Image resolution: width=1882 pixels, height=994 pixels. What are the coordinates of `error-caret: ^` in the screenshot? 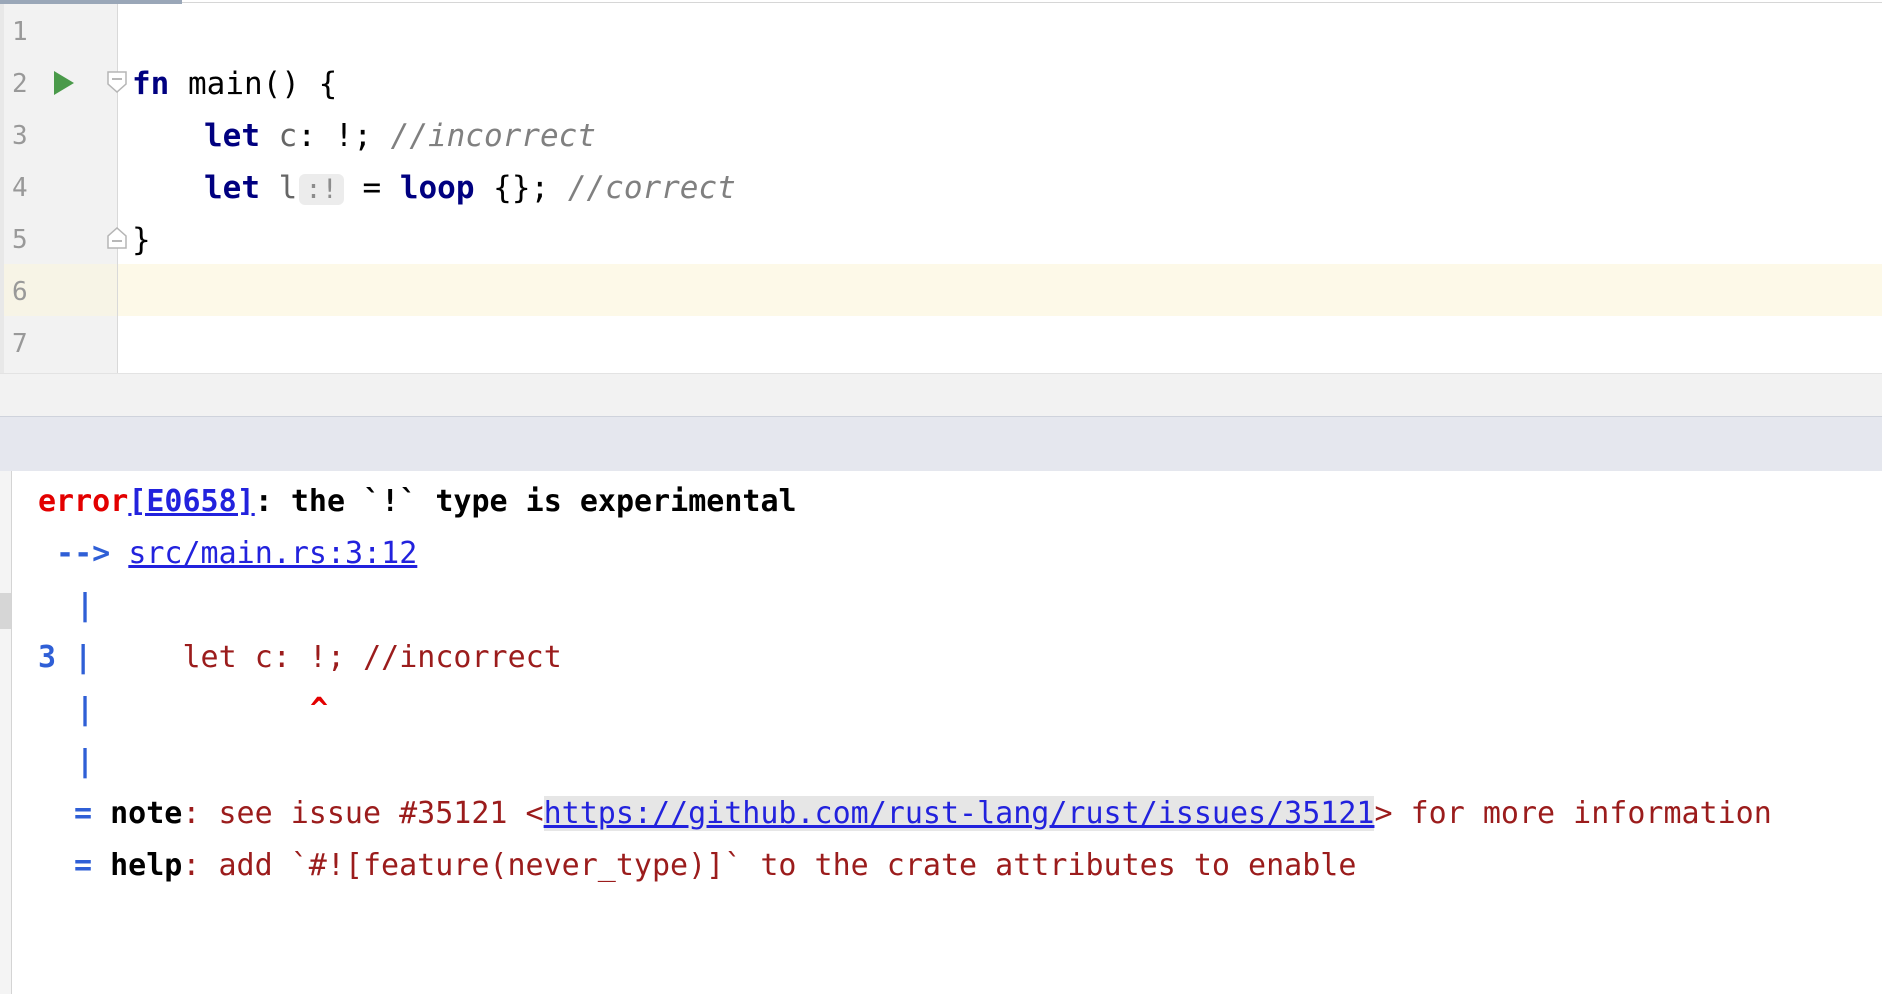 It's located at (319, 710).